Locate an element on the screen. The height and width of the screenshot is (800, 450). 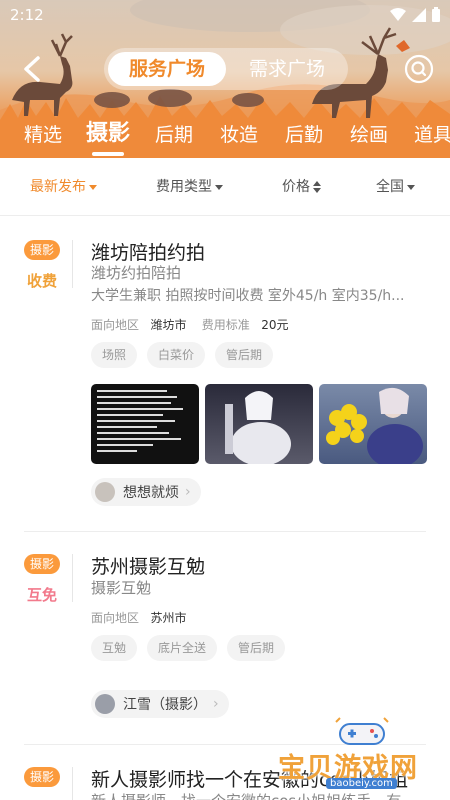
filter-bar: 最新发布 费用类型 价格 全国 is located at coordinates (225, 187).